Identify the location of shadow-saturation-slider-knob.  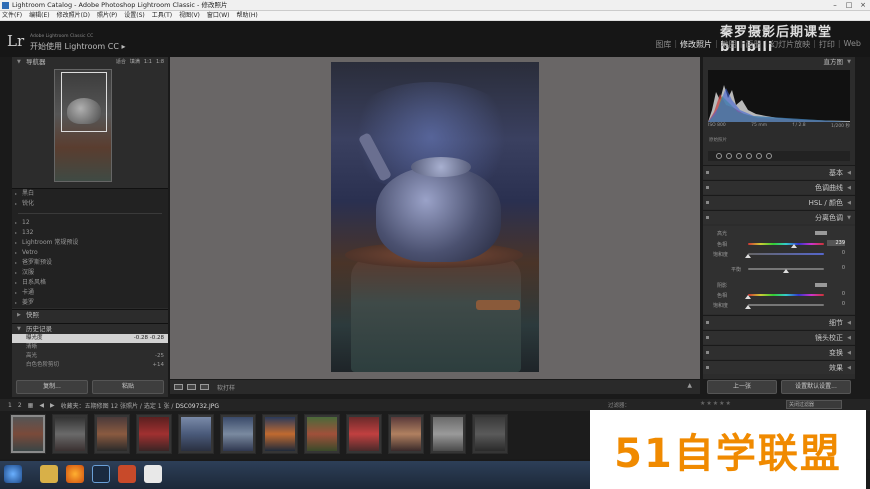
(748, 307).